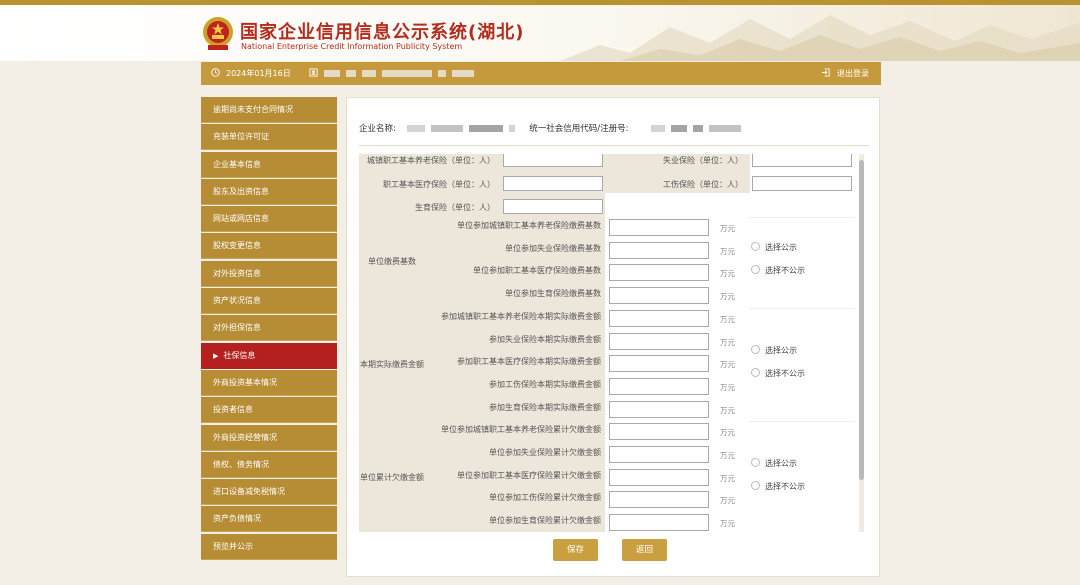 The height and width of the screenshot is (585, 1080). What do you see at coordinates (237, 301) in the screenshot?
I see `sidebar-item-label: 资产状况信息` at bounding box center [237, 301].